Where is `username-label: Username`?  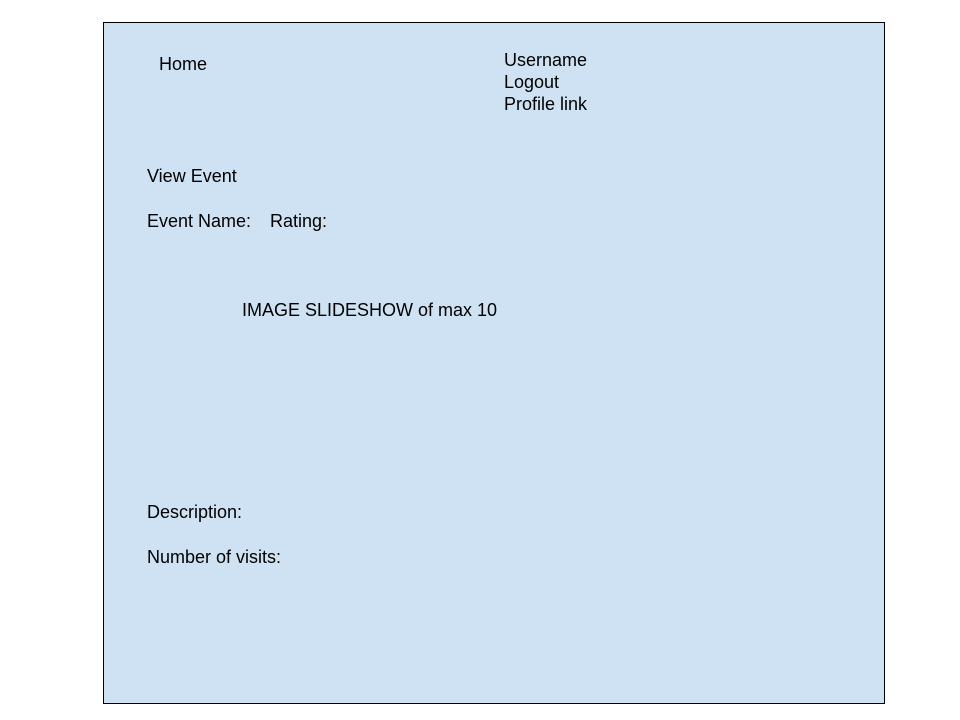 username-label: Username is located at coordinates (546, 60).